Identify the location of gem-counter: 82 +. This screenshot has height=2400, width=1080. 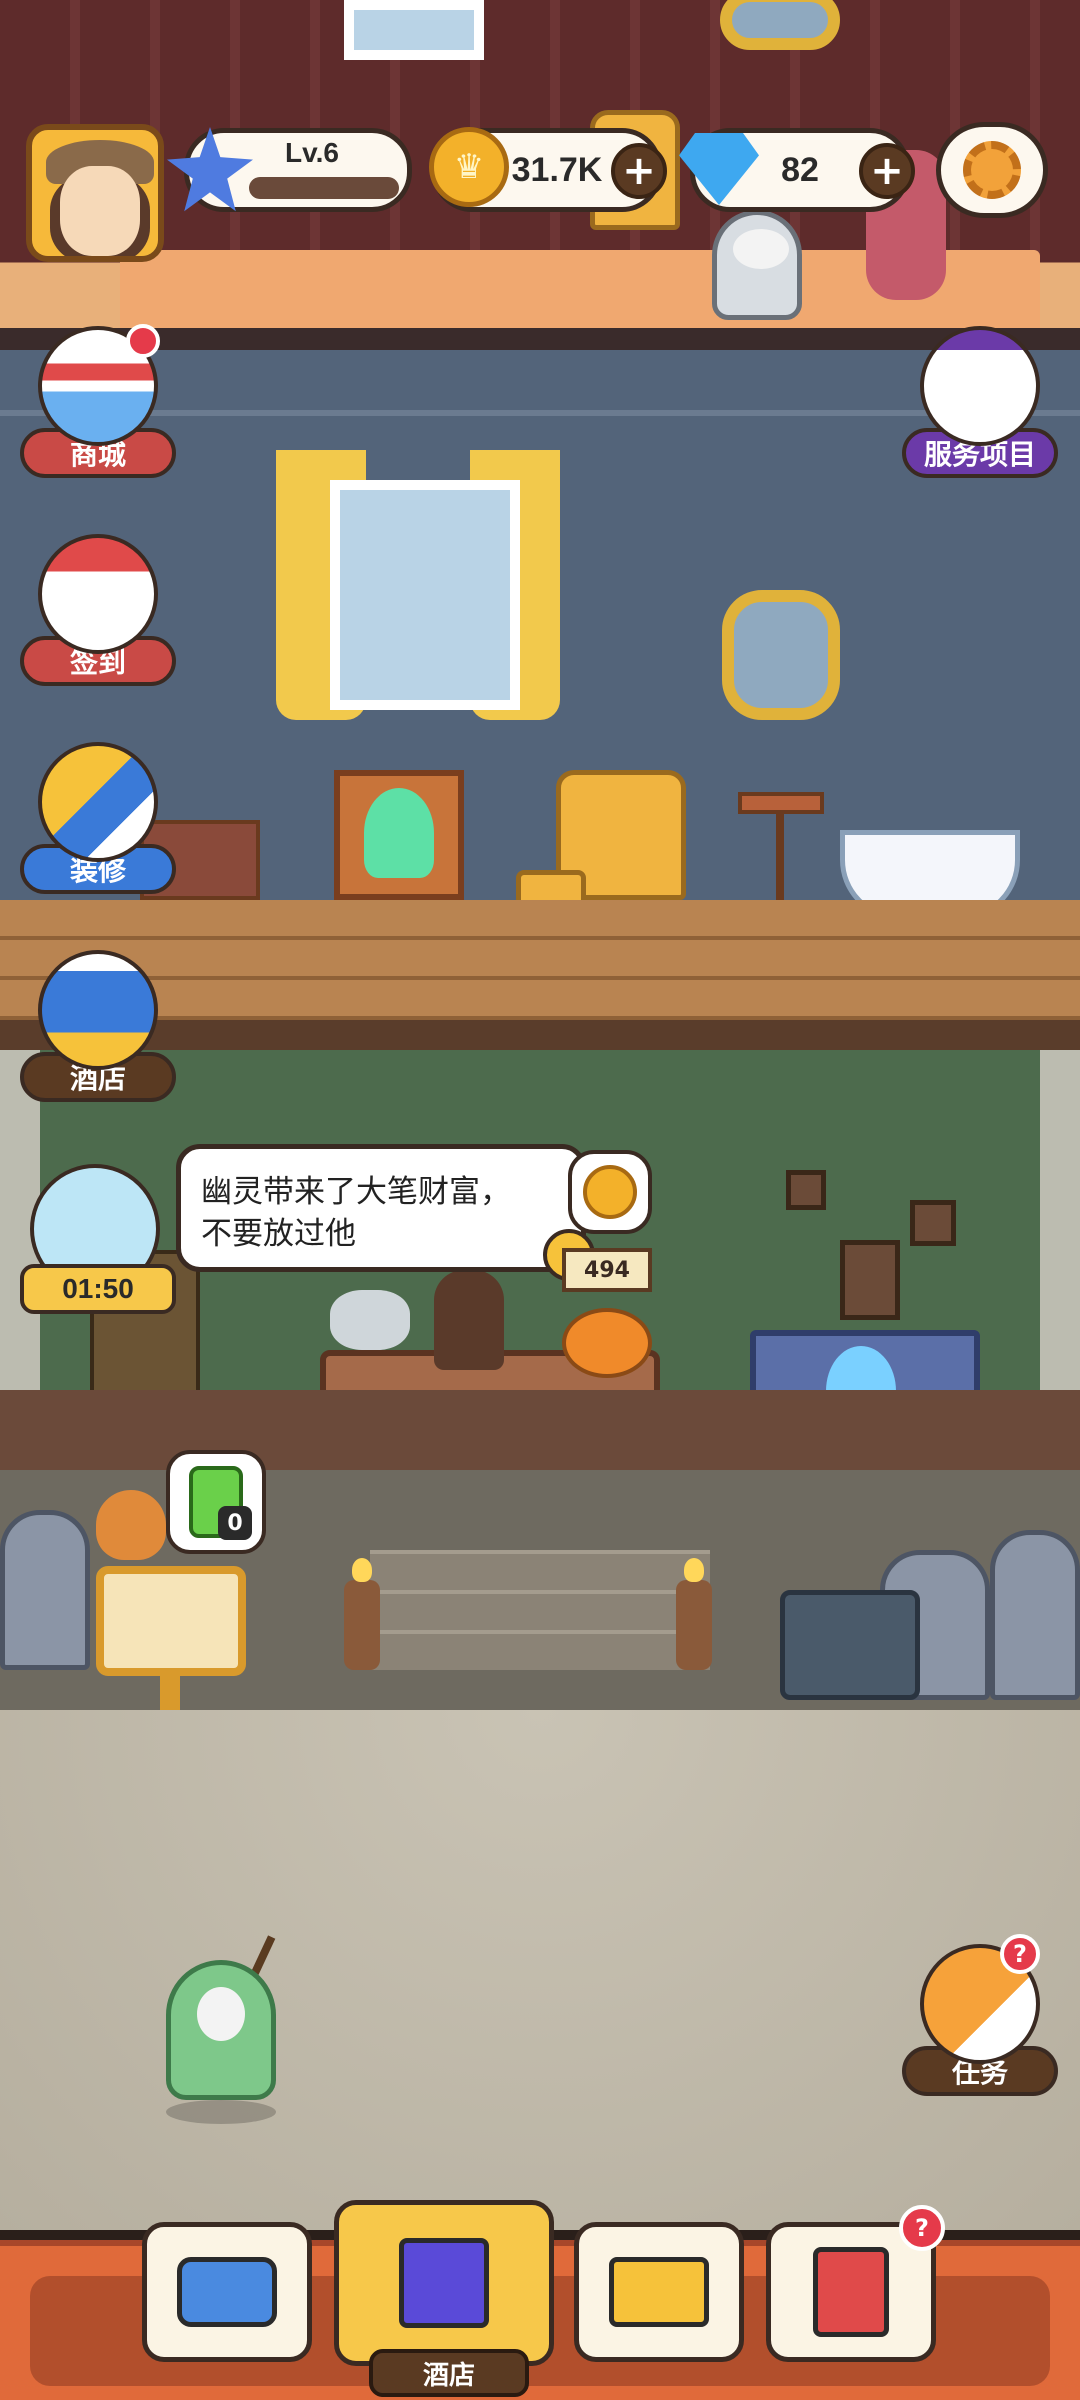
(797, 170).